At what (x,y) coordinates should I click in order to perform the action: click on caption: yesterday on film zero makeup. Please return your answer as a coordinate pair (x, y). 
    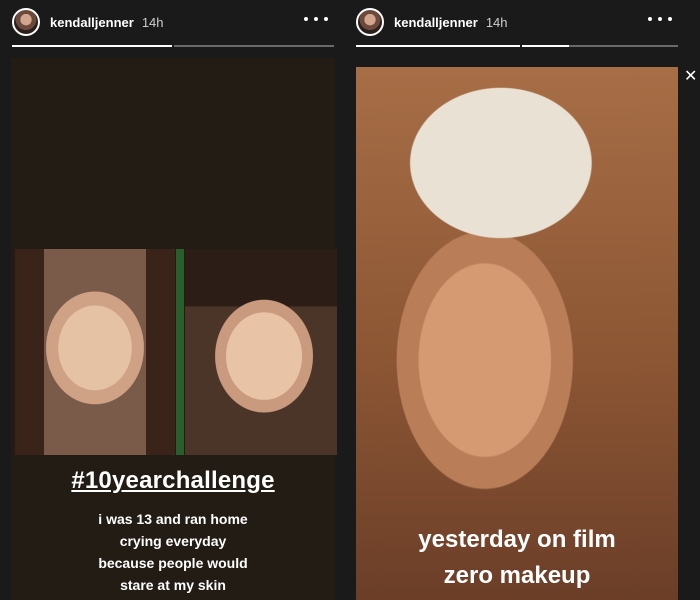
    Looking at the image, I should click on (517, 558).